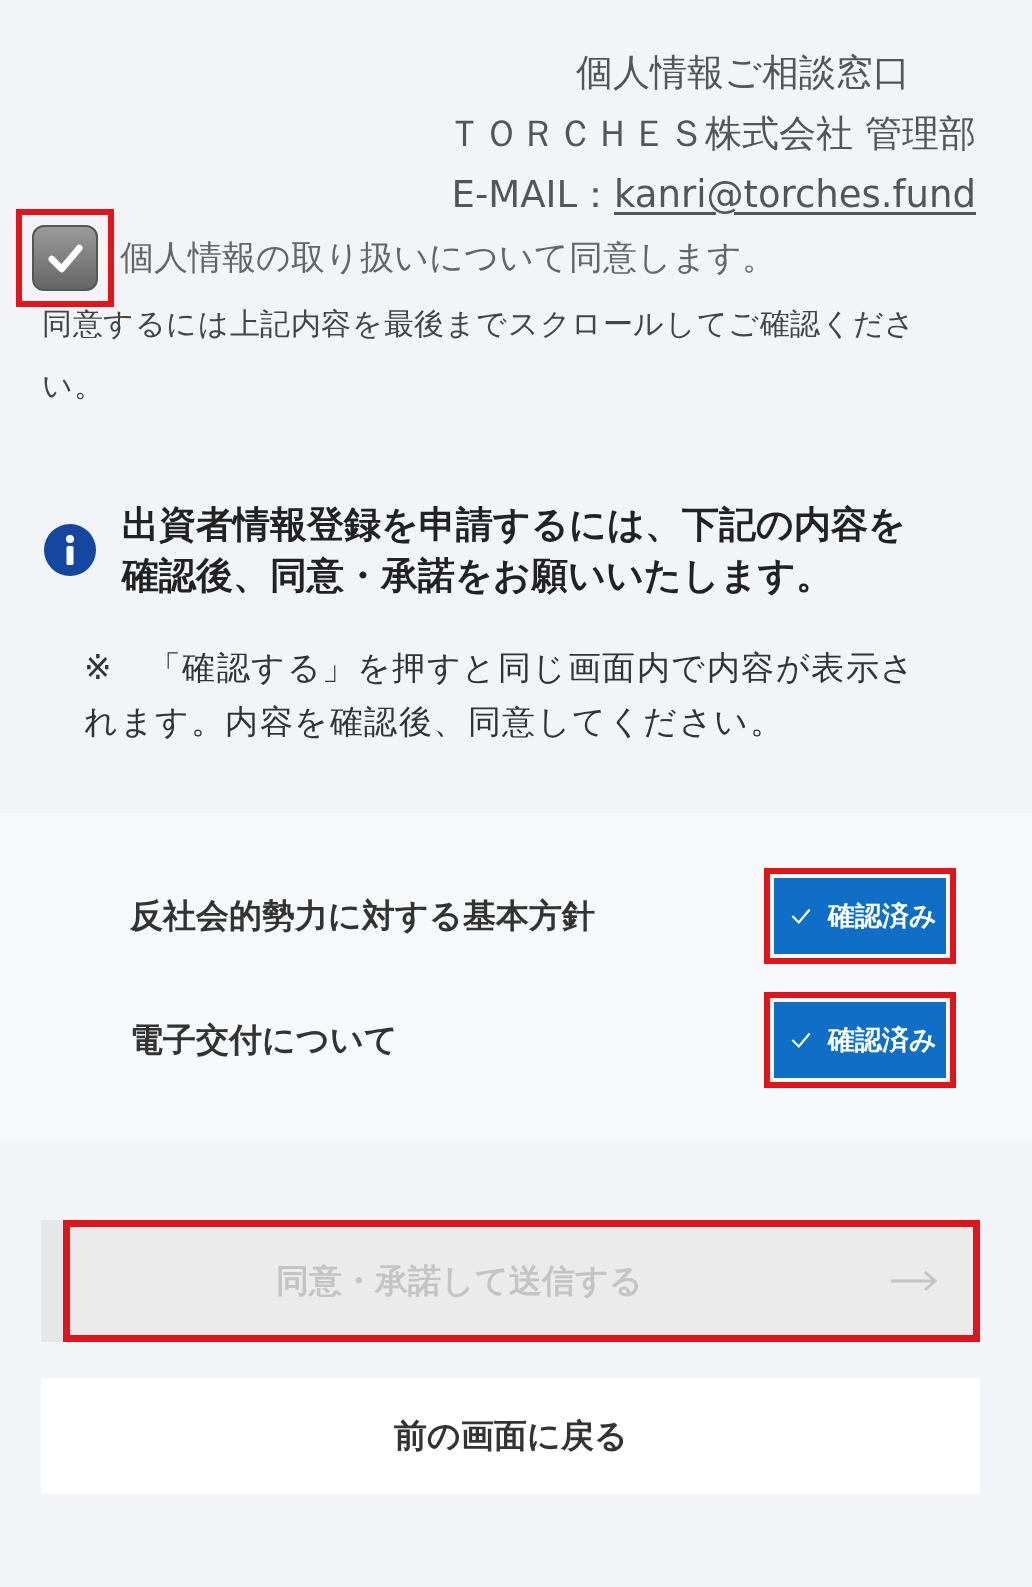  Describe the element at coordinates (743, 73) in the screenshot. I see `contact-line: 個人情報ご相談窓口` at that location.